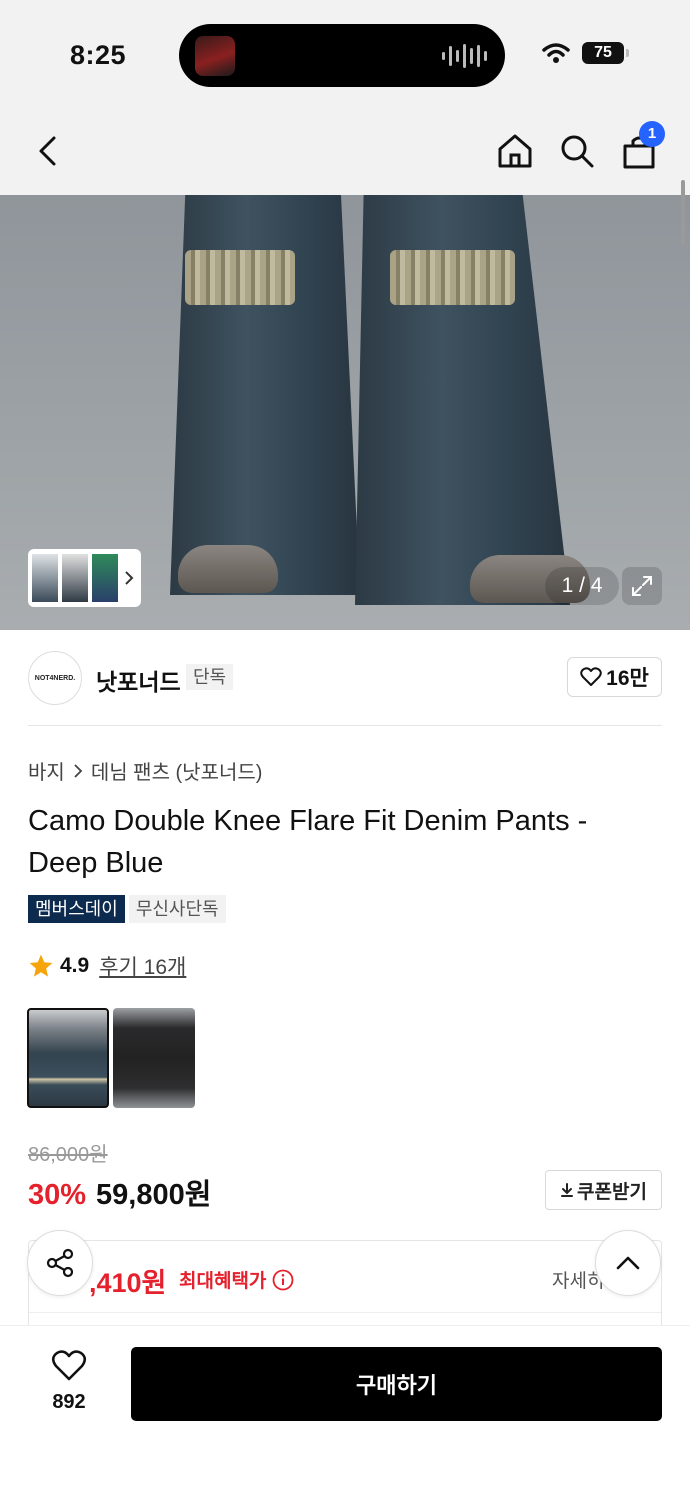  What do you see at coordinates (41, 965) in the screenshot?
I see `star-icon` at bounding box center [41, 965].